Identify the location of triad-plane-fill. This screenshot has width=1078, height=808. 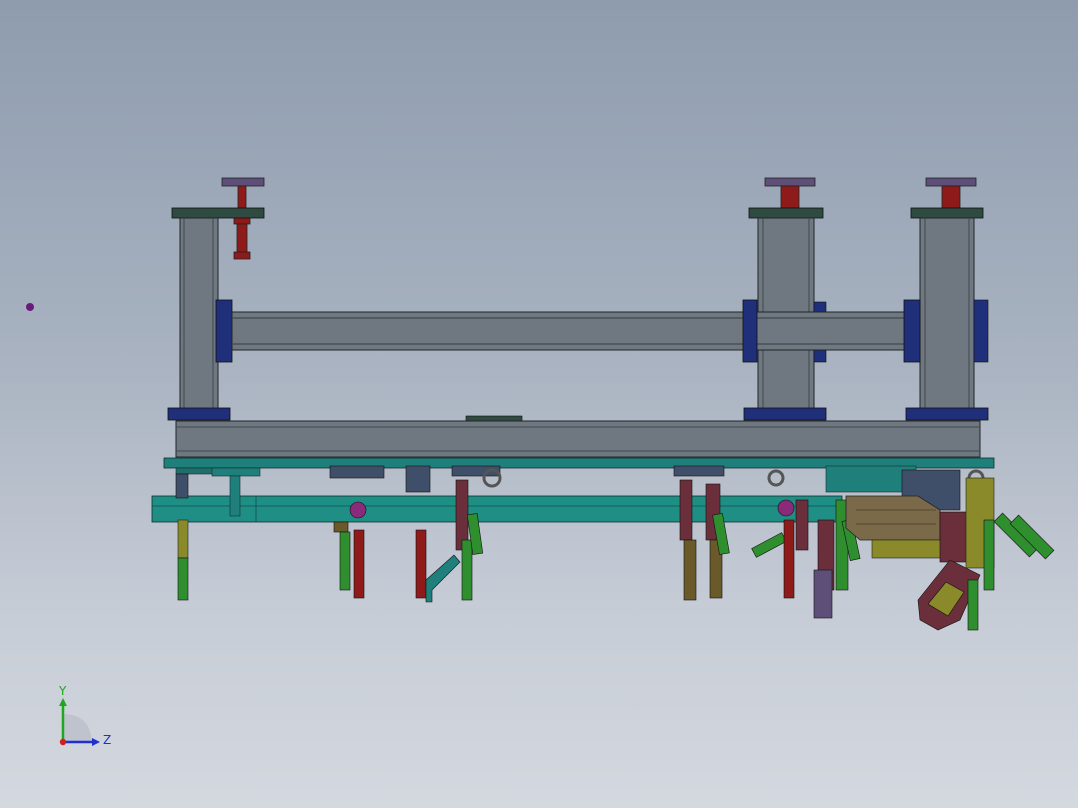
(77, 728).